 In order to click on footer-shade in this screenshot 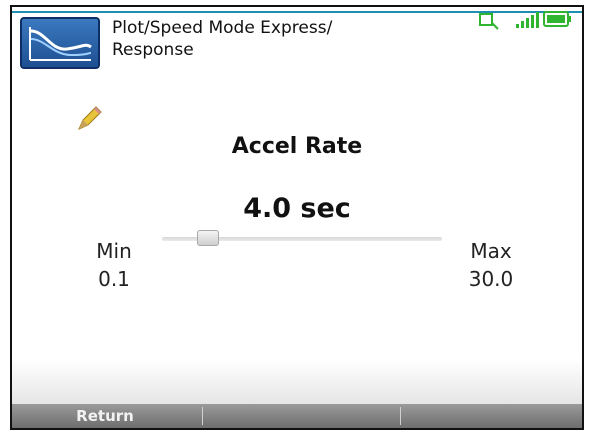, I will do `click(297, 384)`.